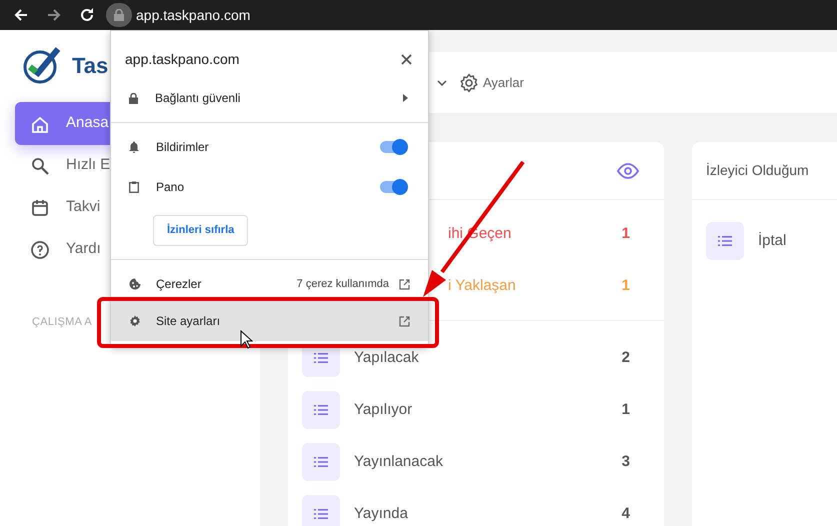 Image resolution: width=837 pixels, height=526 pixels. Describe the element at coordinates (626, 462) in the screenshot. I see `row-count: 3` at that location.